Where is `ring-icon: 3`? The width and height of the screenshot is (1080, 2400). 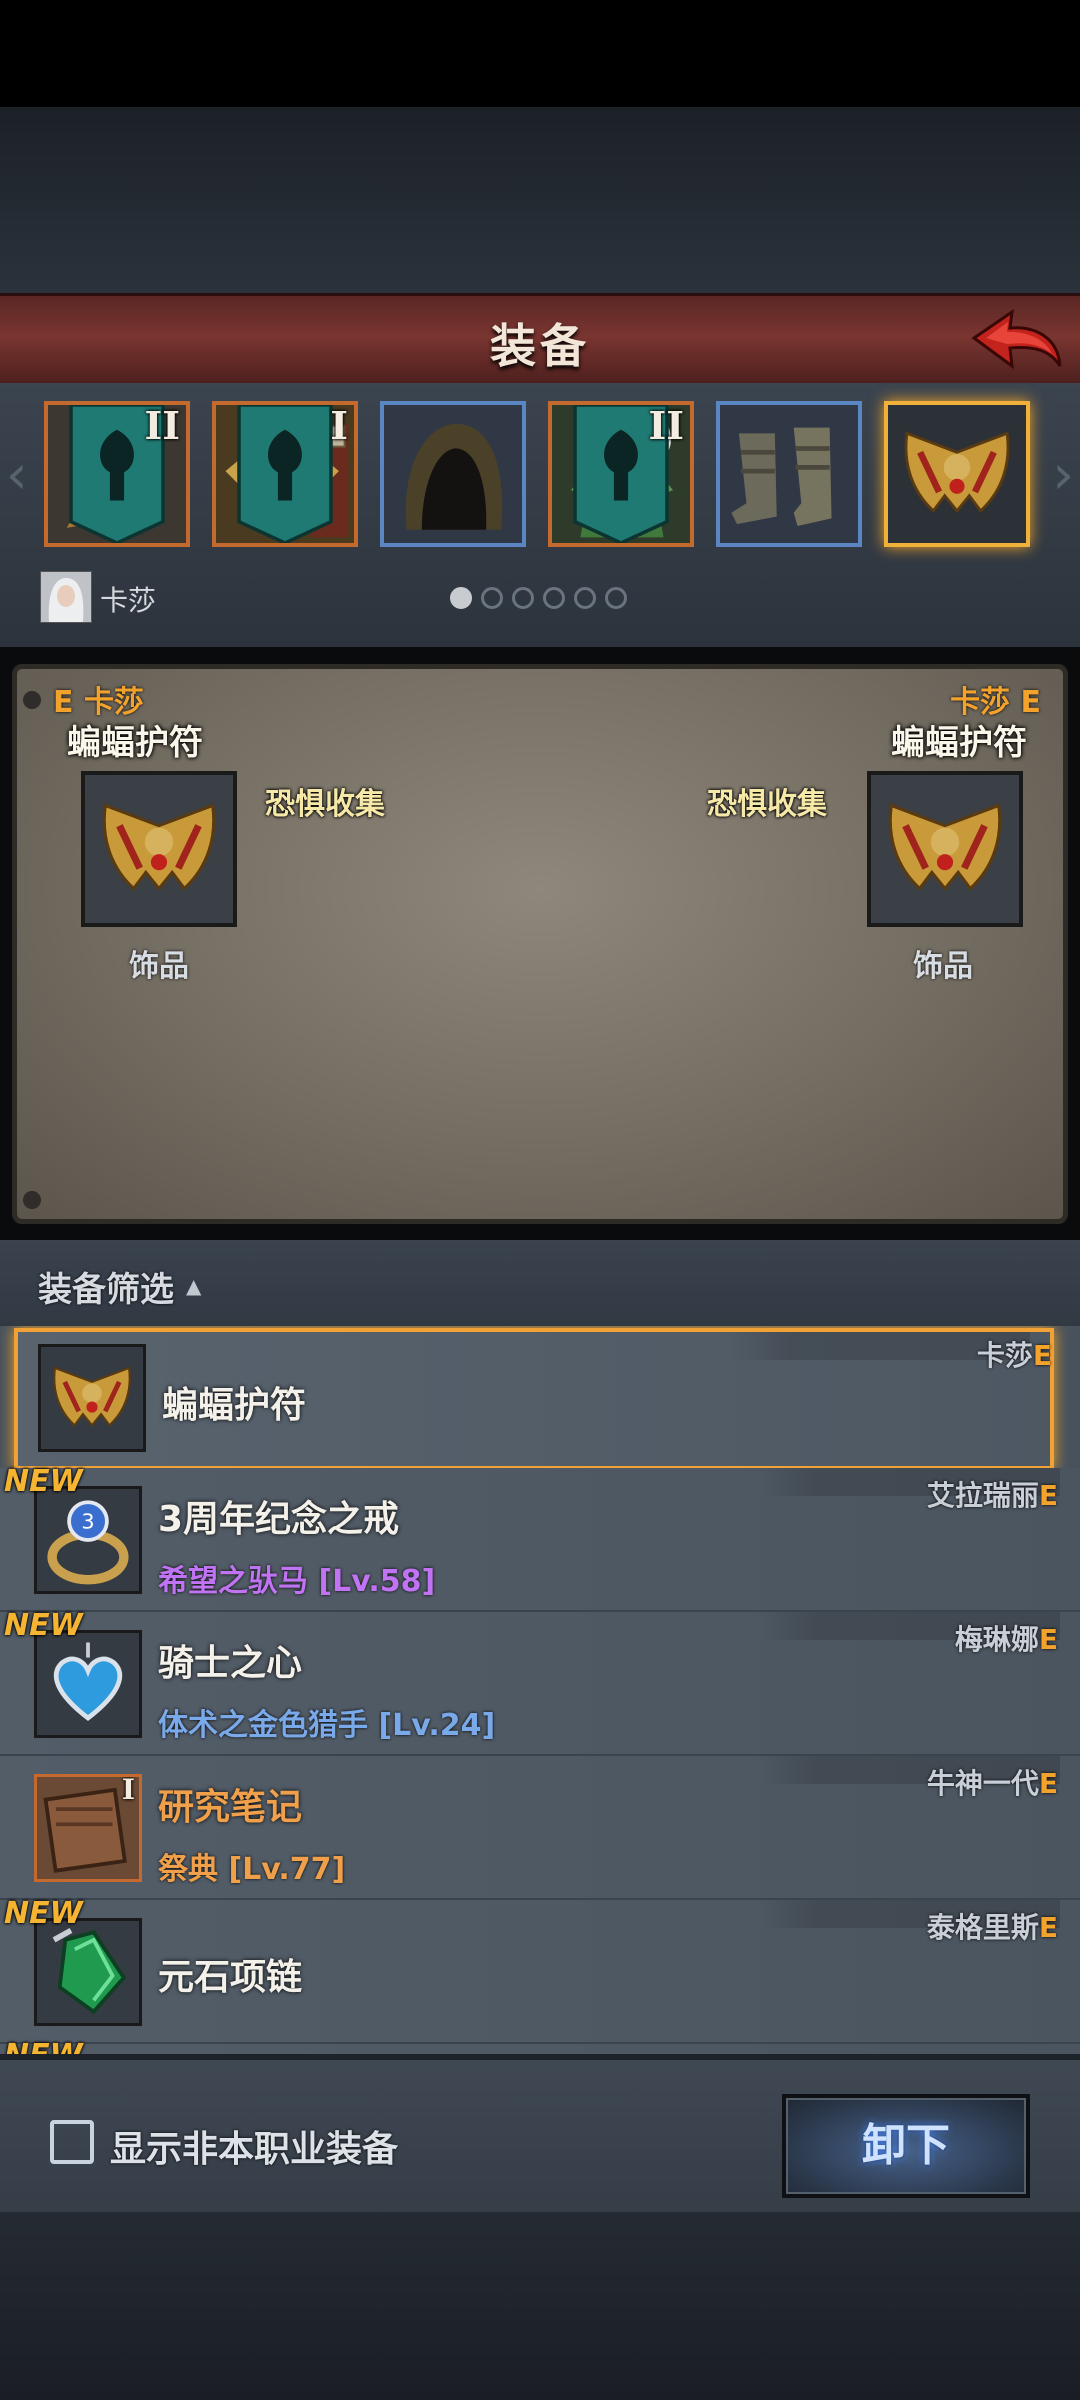 ring-icon: 3 is located at coordinates (88, 1540).